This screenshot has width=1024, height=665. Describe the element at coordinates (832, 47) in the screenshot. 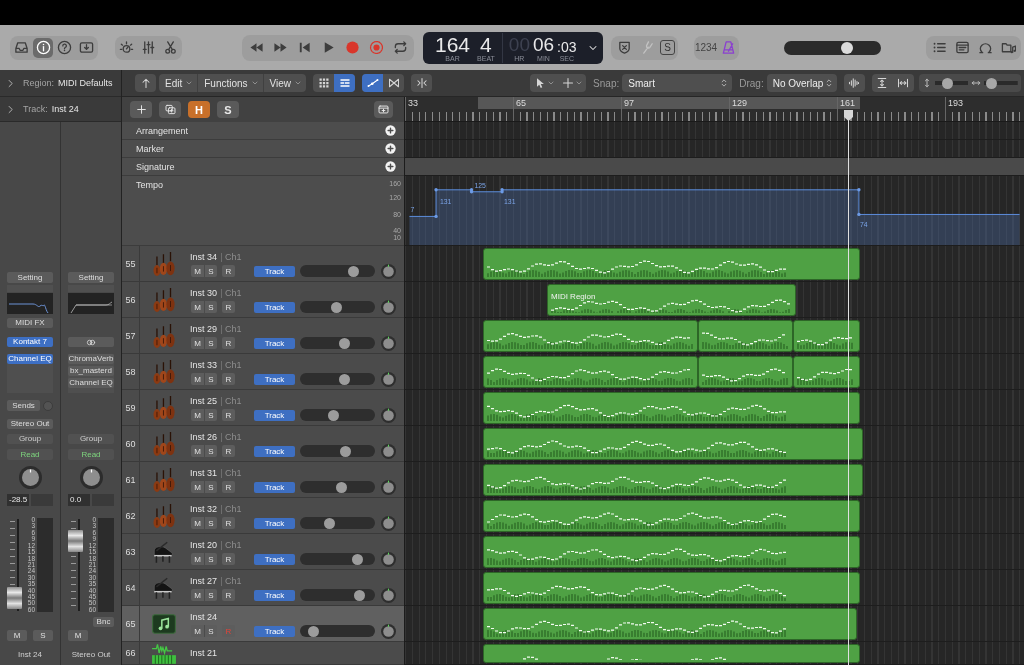

I see `master-volume-slider` at that location.